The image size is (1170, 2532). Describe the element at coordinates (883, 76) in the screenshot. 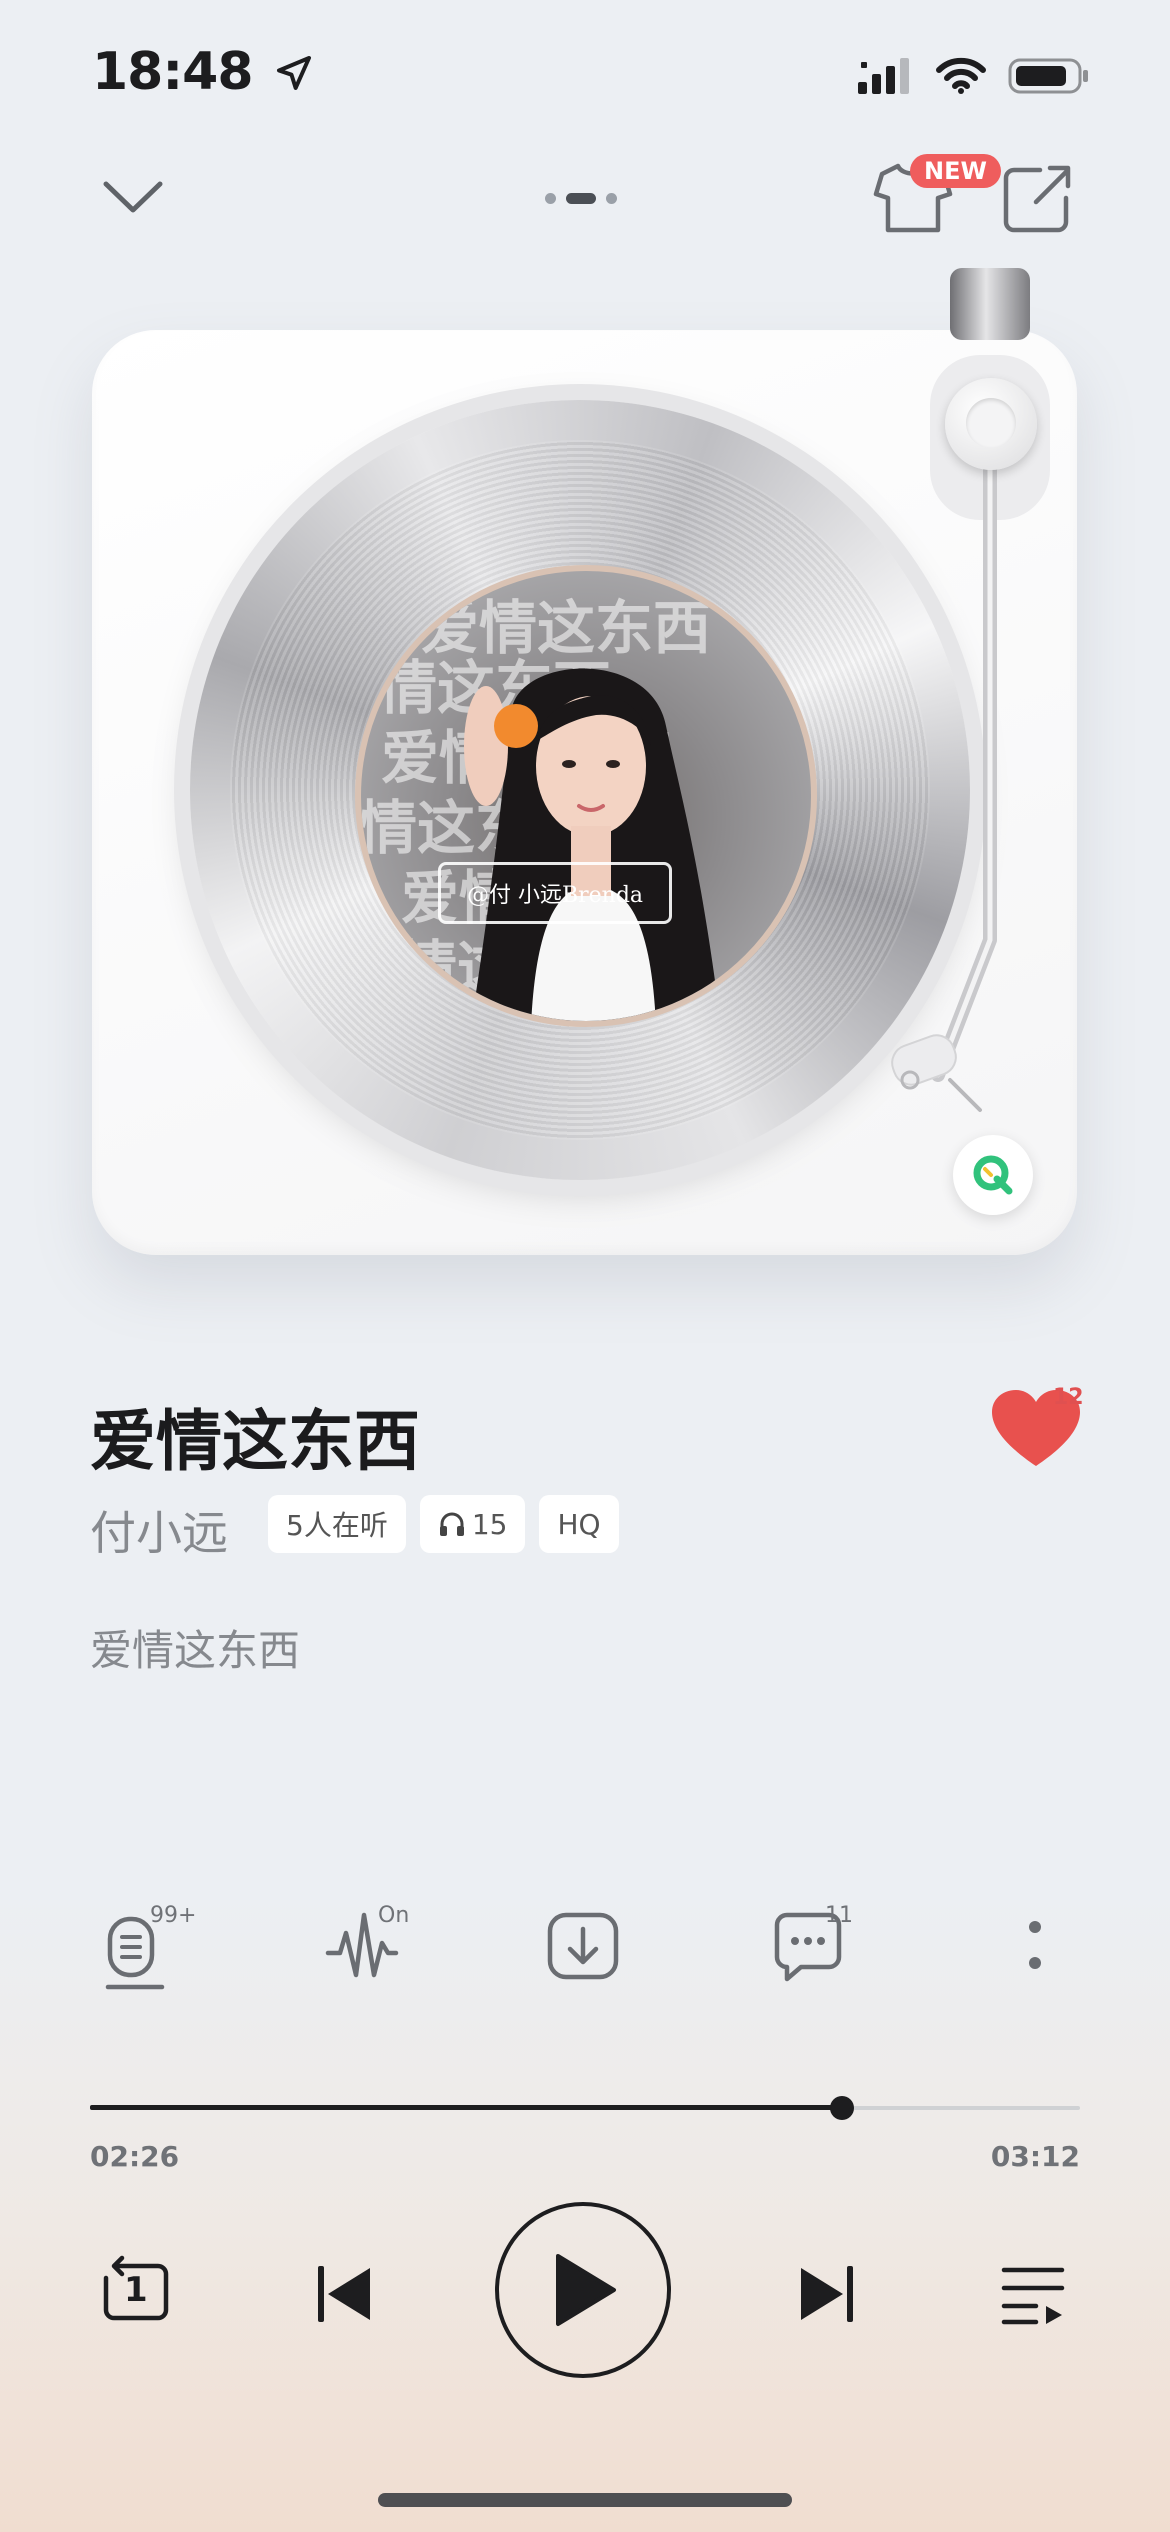

I see `cellular-signal-icon` at that location.